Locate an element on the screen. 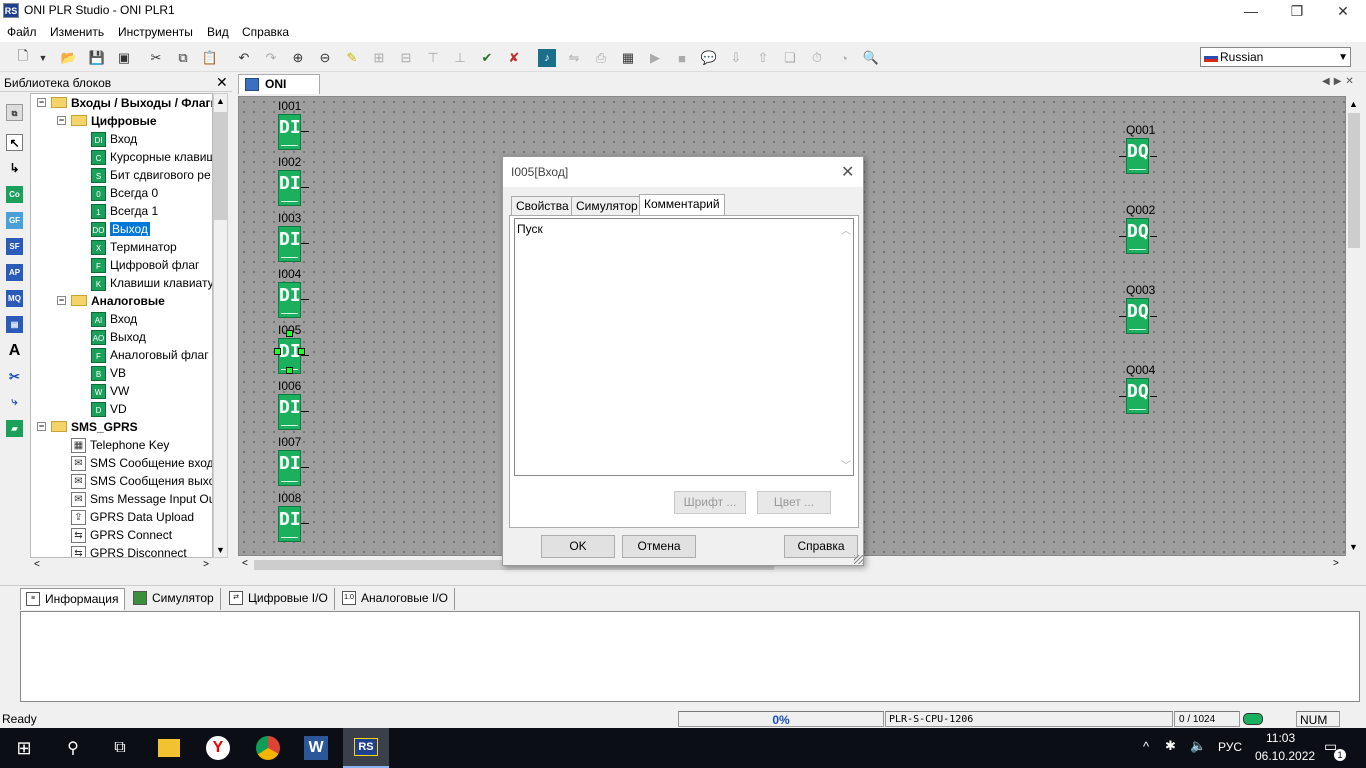  cut-icon: ✂ is located at coordinates (156, 58).